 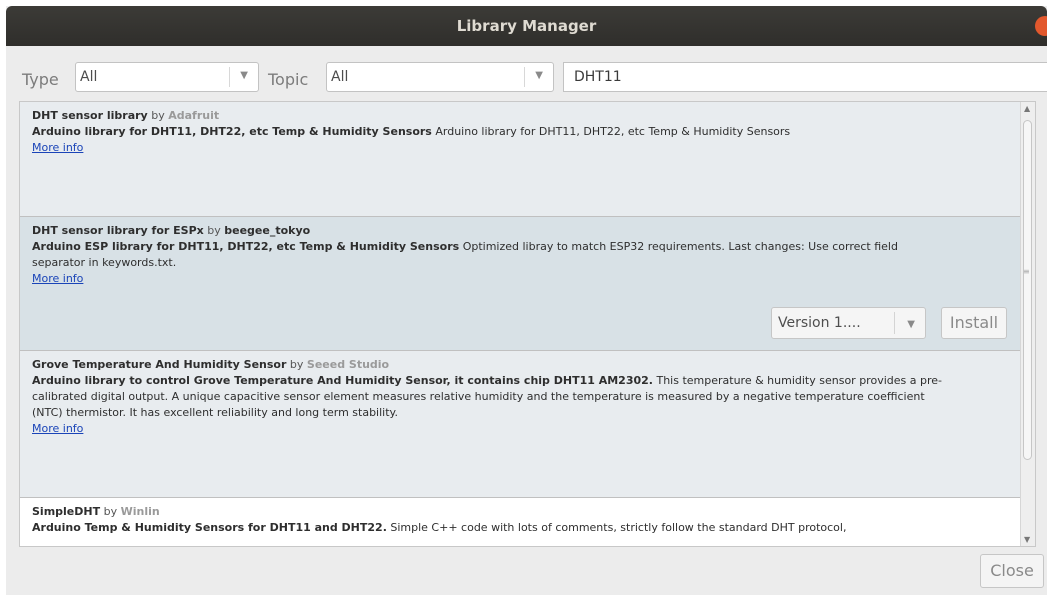 I want to click on title-bar: Library Manager, so click(x=526, y=26).